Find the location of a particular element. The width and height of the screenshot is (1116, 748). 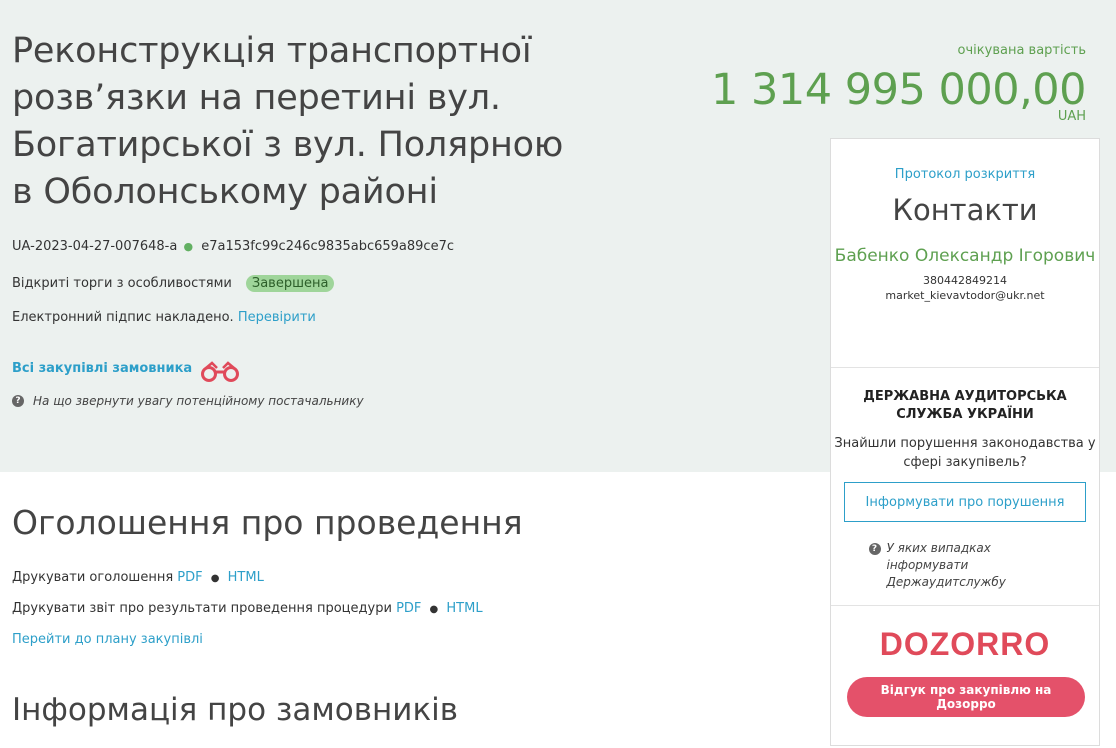

print-report-html-link: HTML is located at coordinates (464, 608).